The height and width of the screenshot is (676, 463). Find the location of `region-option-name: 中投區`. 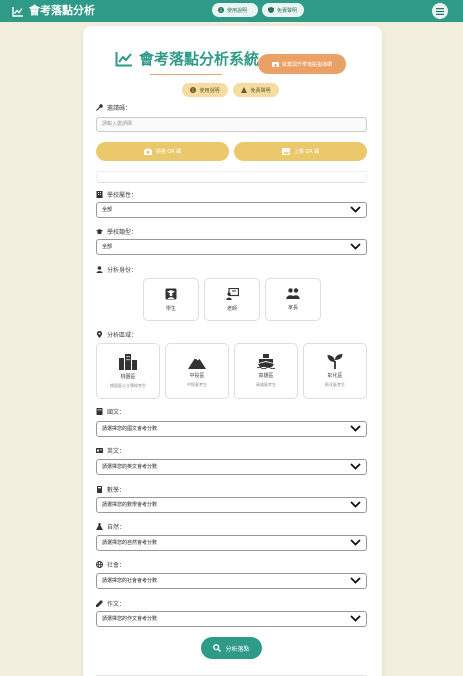

region-option-name: 中投區 is located at coordinates (197, 375).